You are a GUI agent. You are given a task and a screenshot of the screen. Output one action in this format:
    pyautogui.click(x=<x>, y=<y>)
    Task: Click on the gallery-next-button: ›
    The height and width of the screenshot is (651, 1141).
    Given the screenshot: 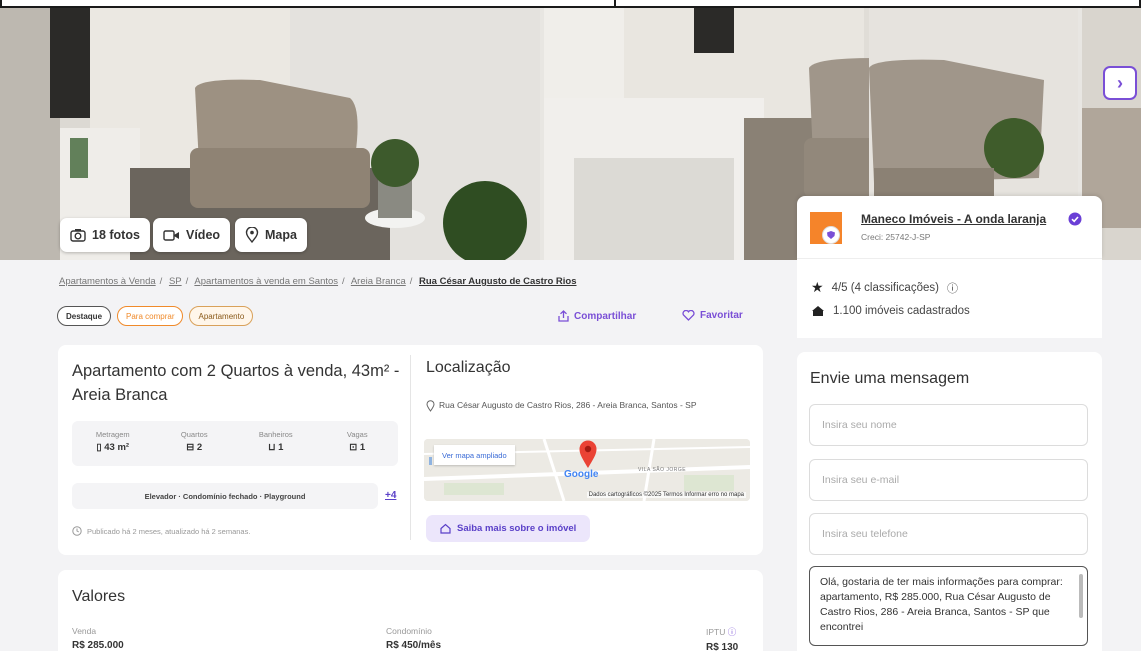 What is the action you would take?
    pyautogui.click(x=1120, y=83)
    